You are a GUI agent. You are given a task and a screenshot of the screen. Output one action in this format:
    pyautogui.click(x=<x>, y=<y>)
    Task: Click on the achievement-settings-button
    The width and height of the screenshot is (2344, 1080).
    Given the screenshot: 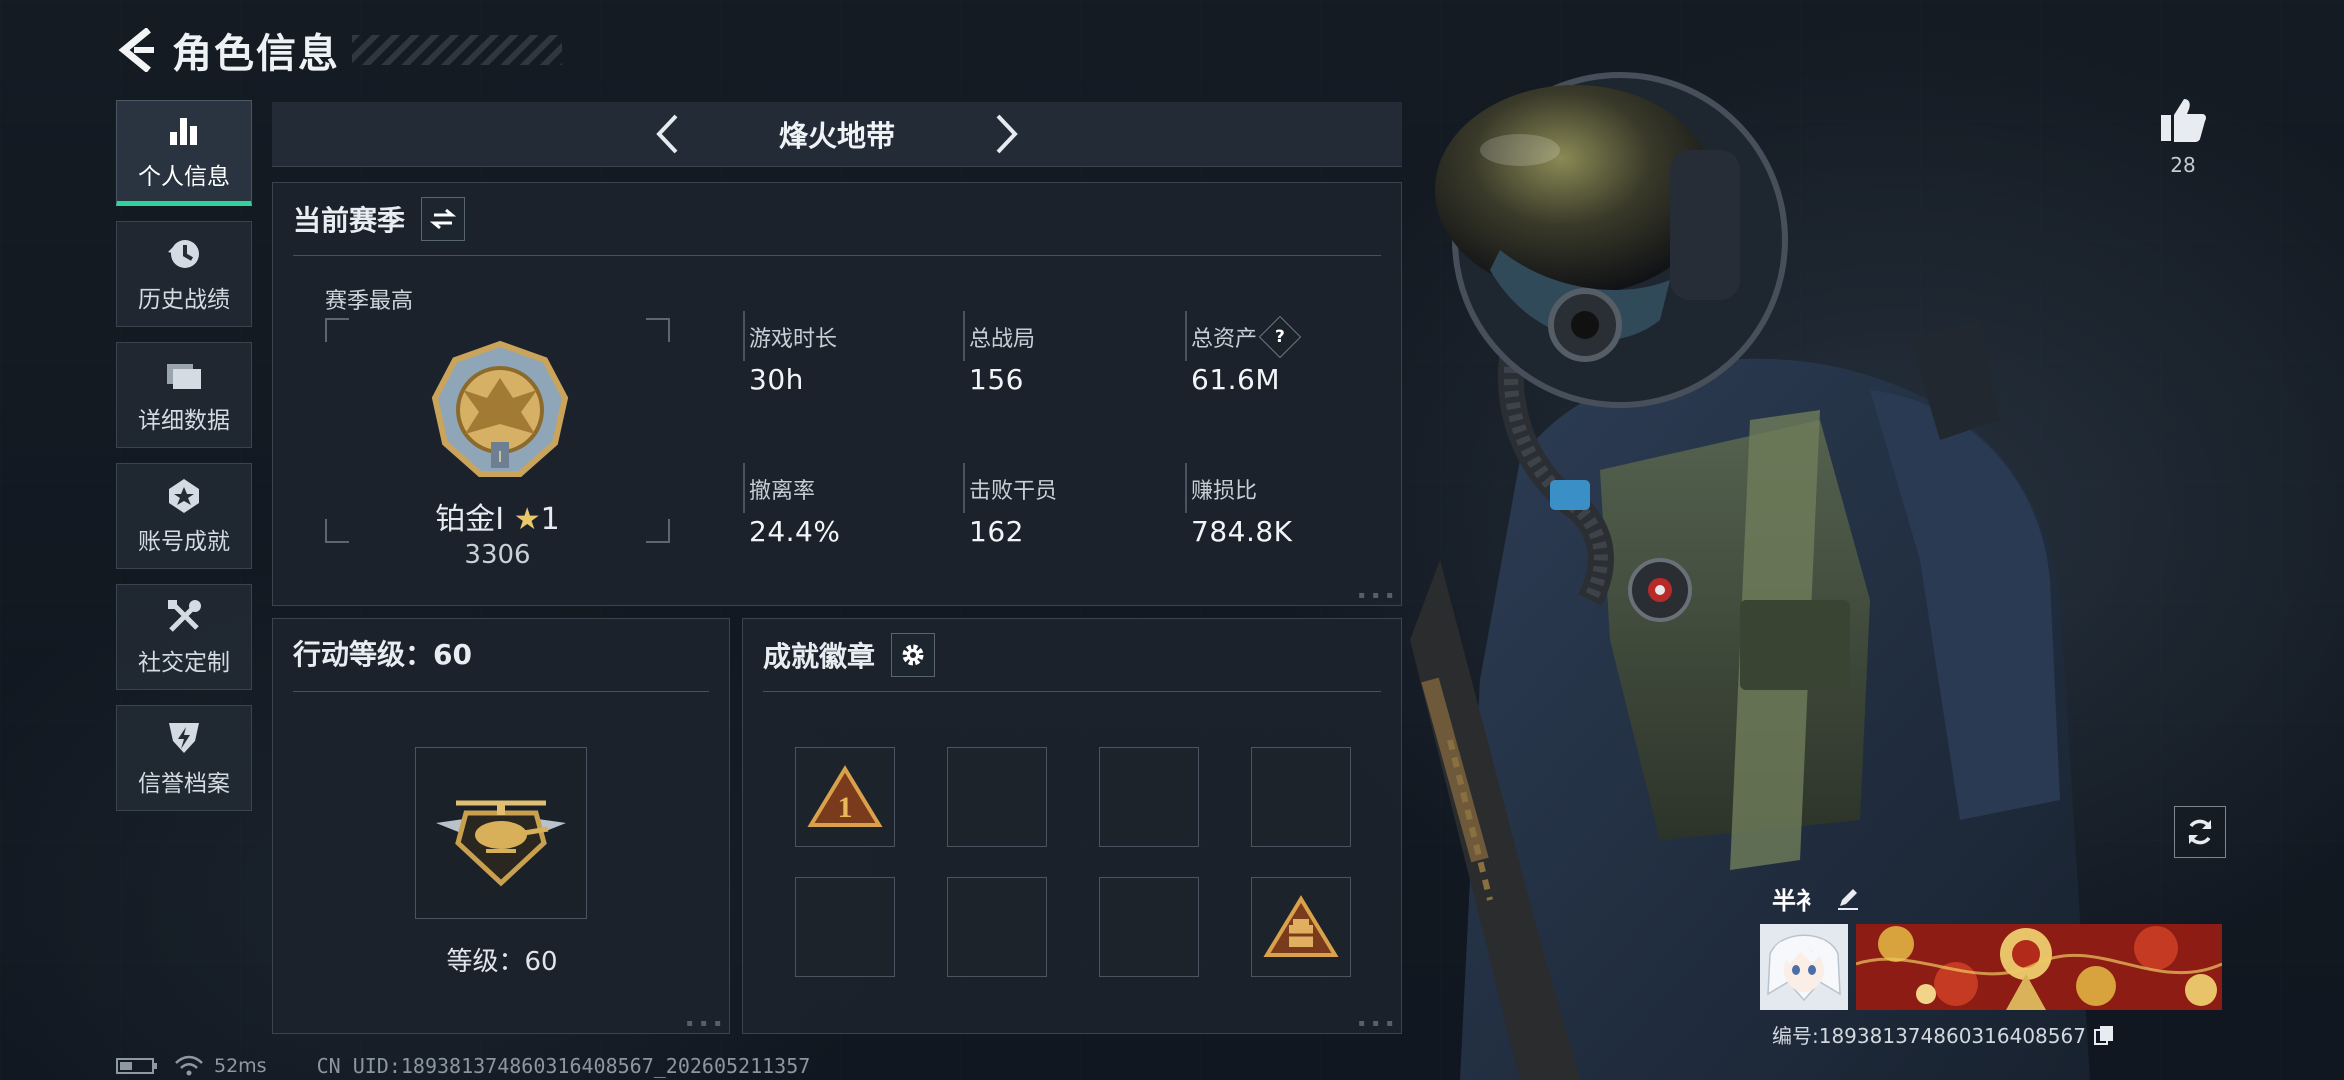 What is the action you would take?
    pyautogui.click(x=913, y=655)
    